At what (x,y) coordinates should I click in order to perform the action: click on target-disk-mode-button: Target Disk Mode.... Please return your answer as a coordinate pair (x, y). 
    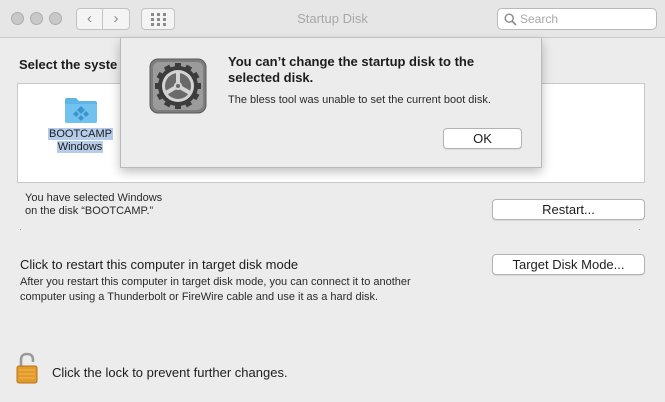
    Looking at the image, I should click on (568, 264).